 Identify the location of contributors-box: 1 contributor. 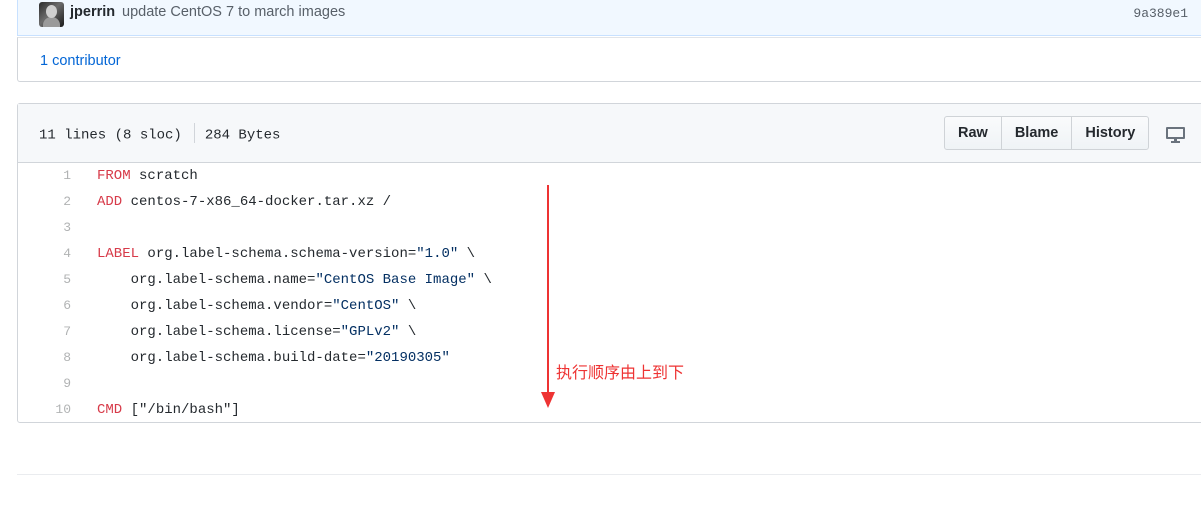
(609, 59).